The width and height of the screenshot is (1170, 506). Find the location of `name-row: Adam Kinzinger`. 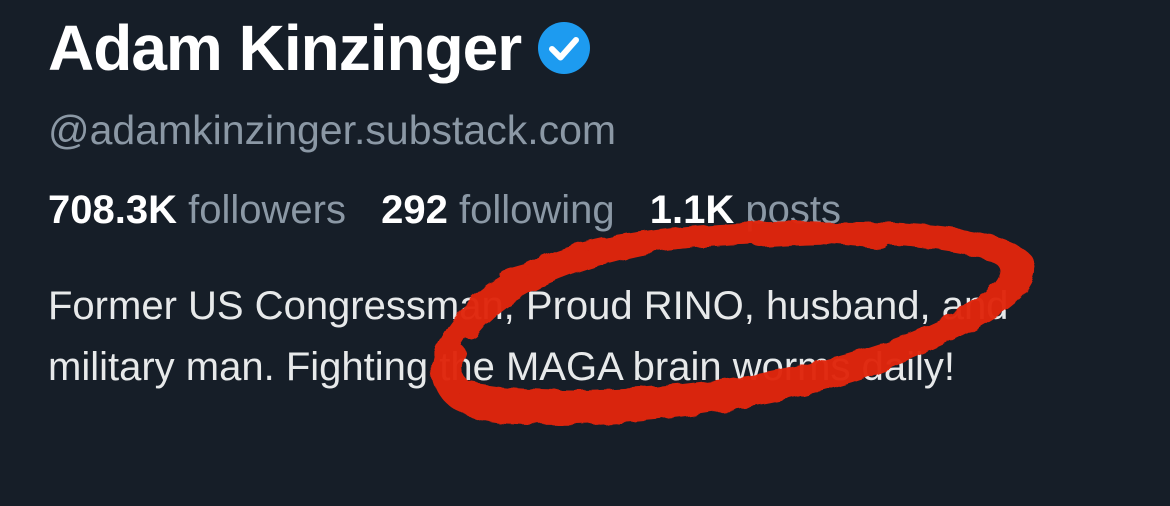

name-row: Adam Kinzinger is located at coordinates (319, 48).